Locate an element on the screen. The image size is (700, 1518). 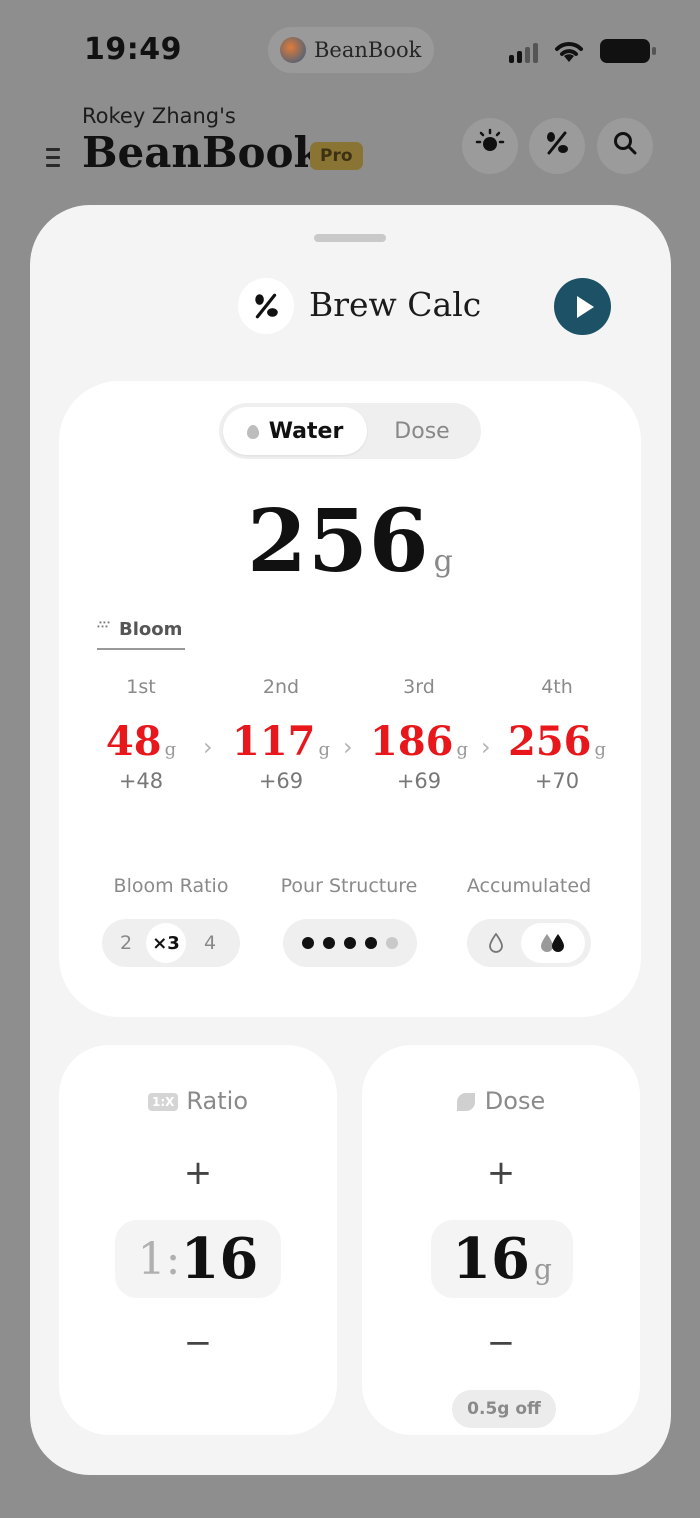
sheet-grabber is located at coordinates (350, 238).